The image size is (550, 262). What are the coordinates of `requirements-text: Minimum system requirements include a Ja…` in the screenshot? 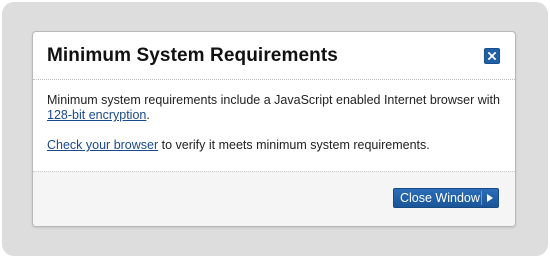 It's located at (273, 100).